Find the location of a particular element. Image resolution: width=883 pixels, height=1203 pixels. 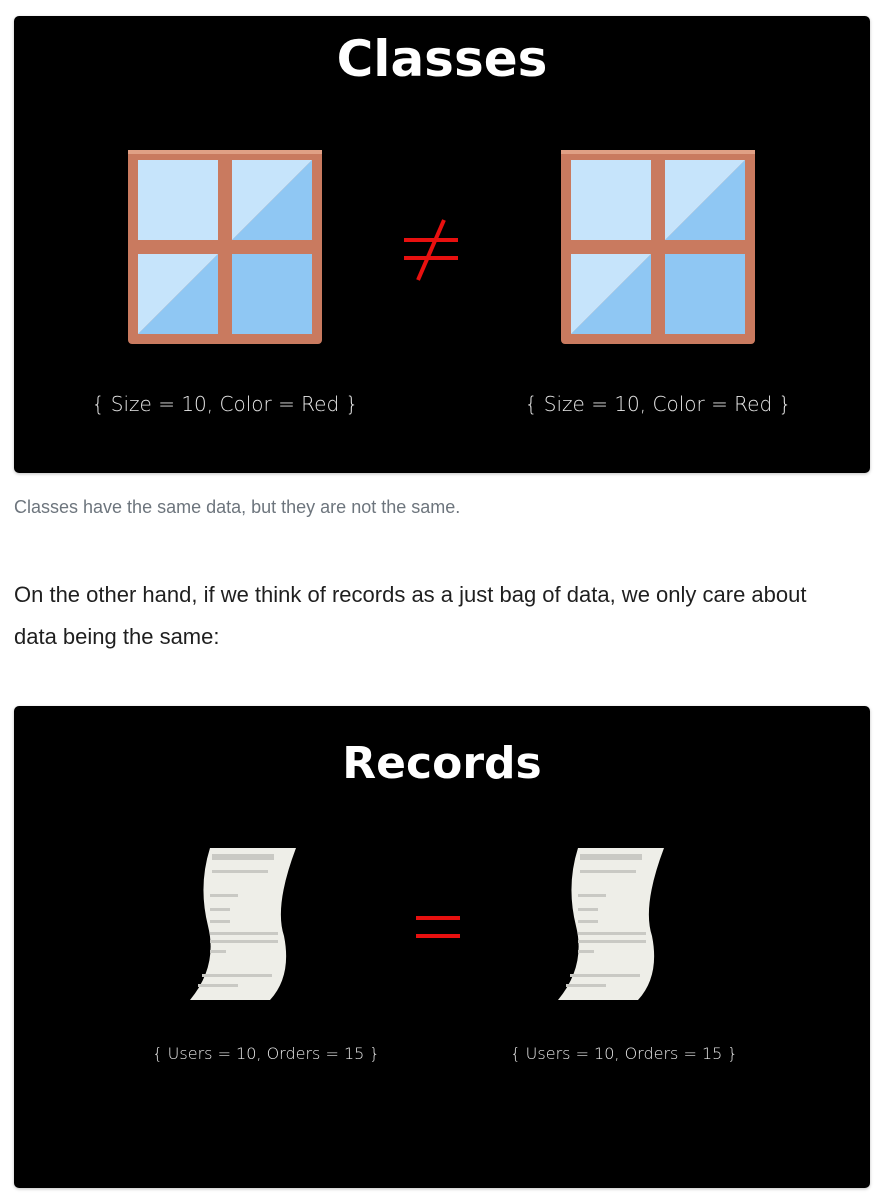

right-record-data-label: { Users = 10, Orders = 15 } is located at coordinates (624, 1053).